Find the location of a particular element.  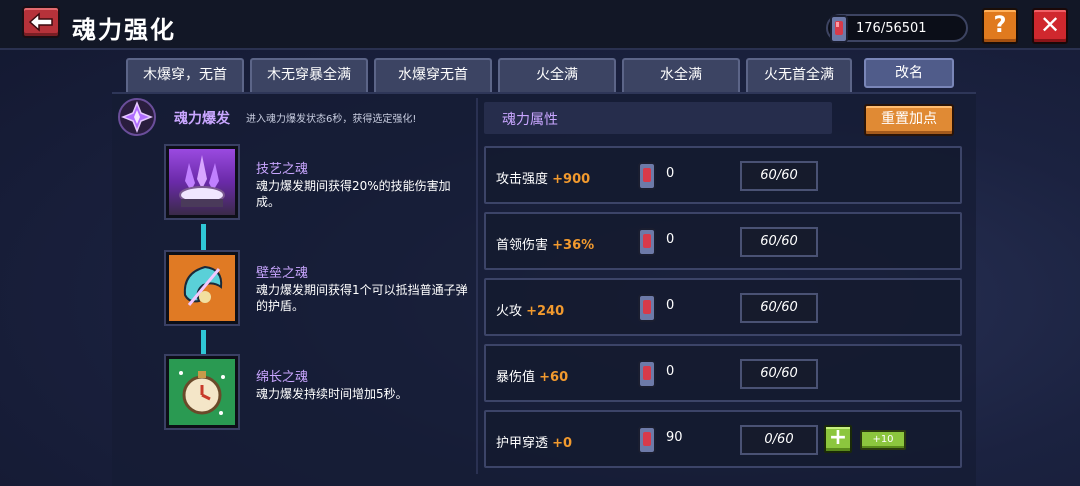

tab-preset-4: 火全满 is located at coordinates (557, 75).